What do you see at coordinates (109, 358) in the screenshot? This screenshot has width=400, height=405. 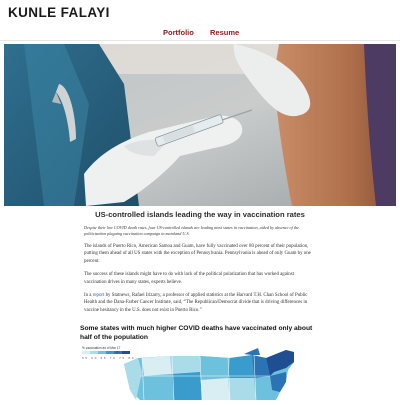 I see `map-legend-ticks: 55 60 65 70 75 80` at bounding box center [109, 358].